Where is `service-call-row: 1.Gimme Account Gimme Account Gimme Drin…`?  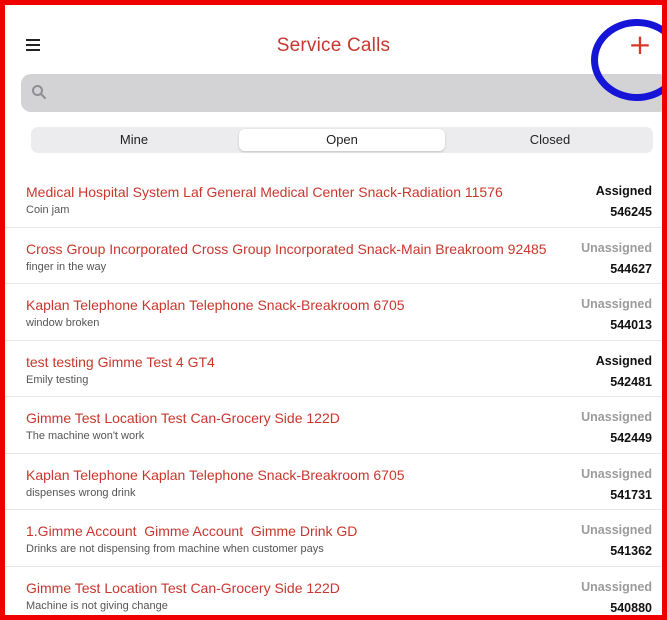
service-call-row: 1.Gimme Account Gimme Account Gimme Drin… is located at coordinates (333, 538).